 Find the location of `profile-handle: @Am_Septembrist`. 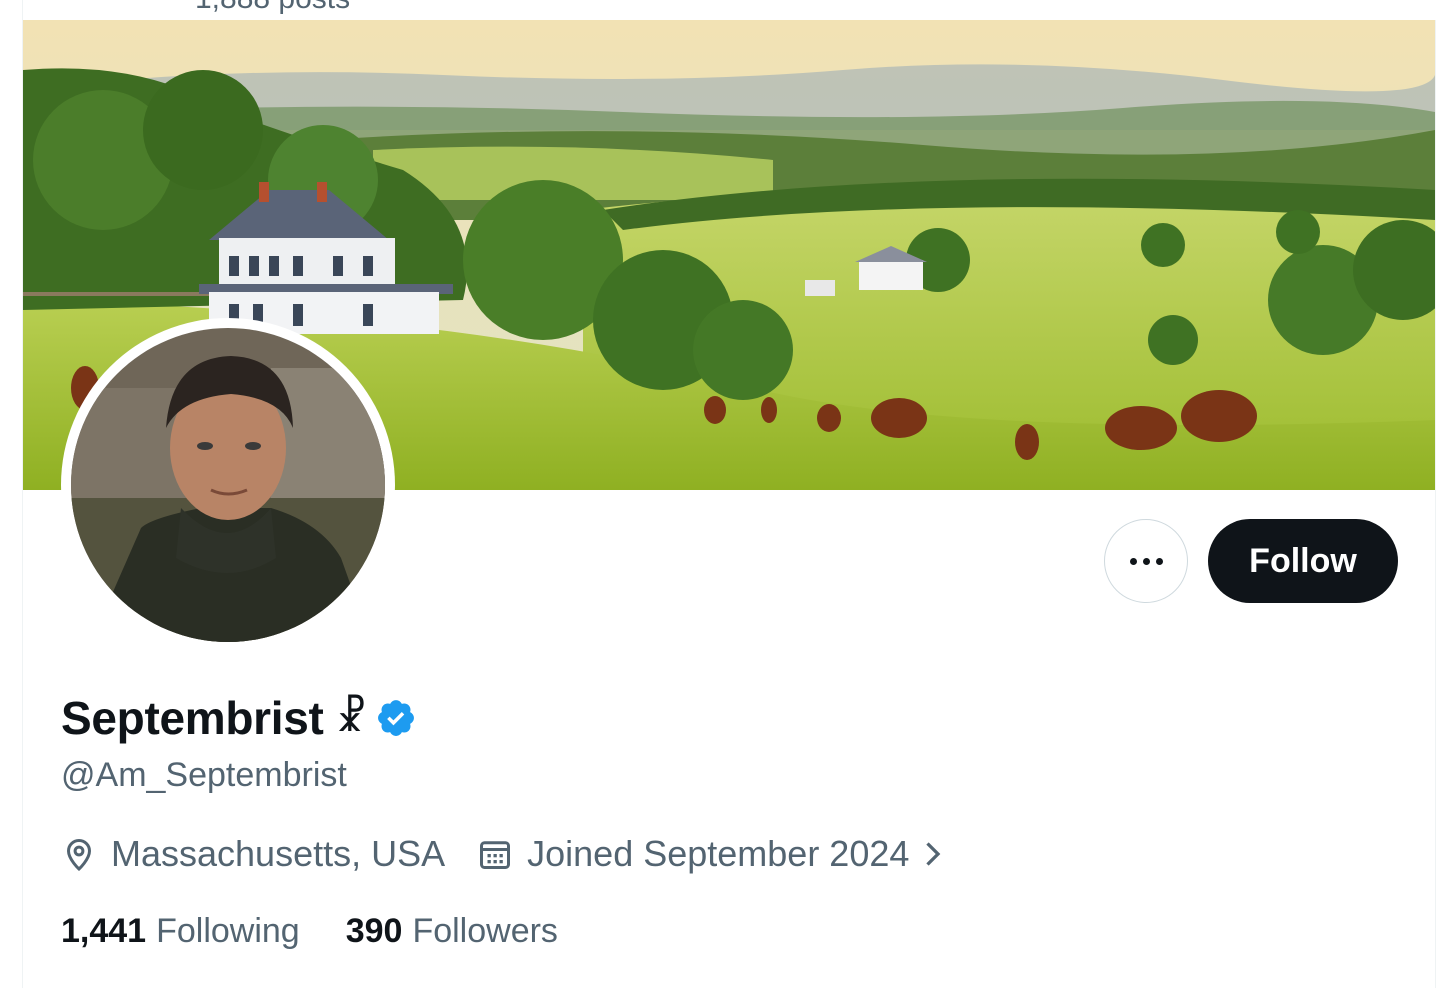

profile-handle: @Am_Septembrist is located at coordinates (204, 775).